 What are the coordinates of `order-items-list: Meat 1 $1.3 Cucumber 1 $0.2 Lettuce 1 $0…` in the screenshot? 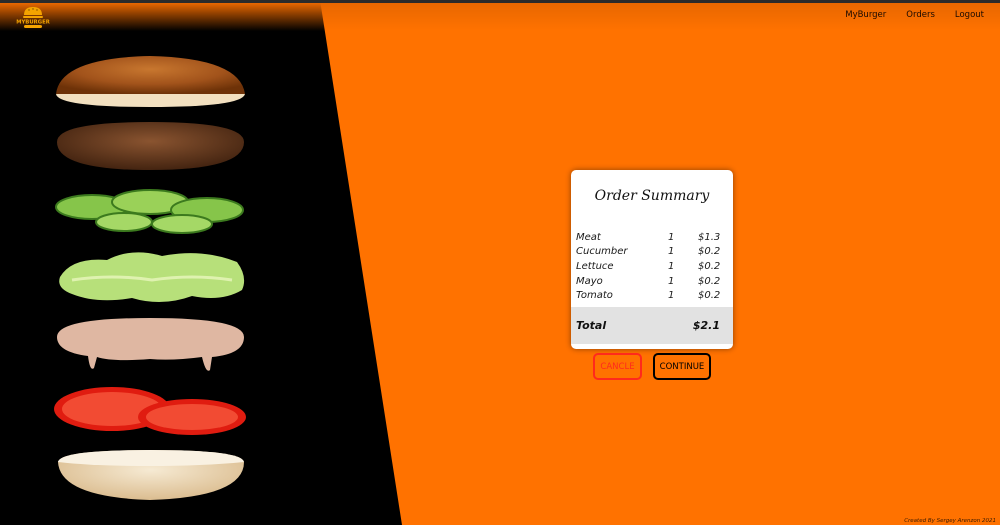 It's located at (652, 266).